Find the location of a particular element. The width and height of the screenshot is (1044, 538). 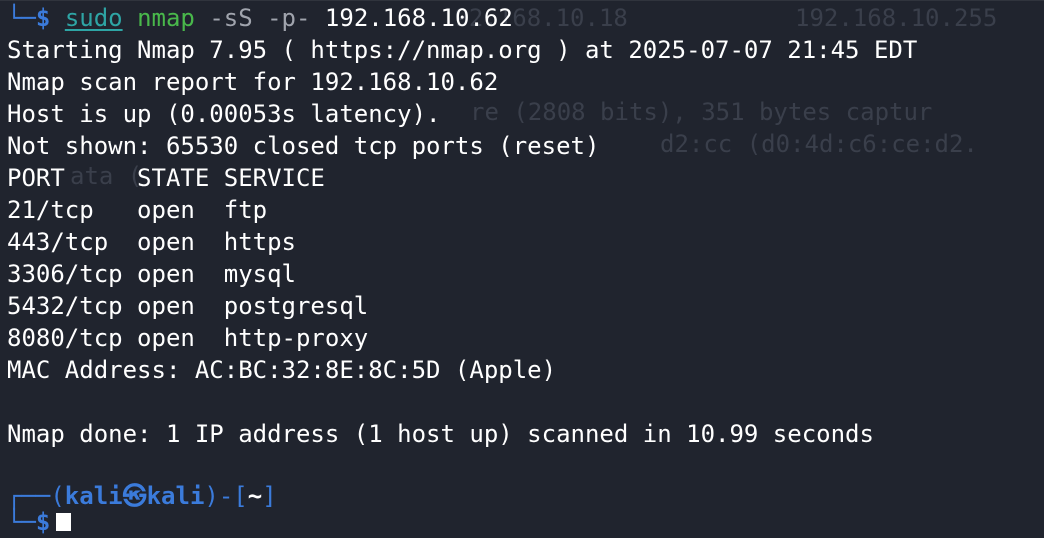

output-line: Nmap scan report for 192.168.10.62 is located at coordinates (253, 82).